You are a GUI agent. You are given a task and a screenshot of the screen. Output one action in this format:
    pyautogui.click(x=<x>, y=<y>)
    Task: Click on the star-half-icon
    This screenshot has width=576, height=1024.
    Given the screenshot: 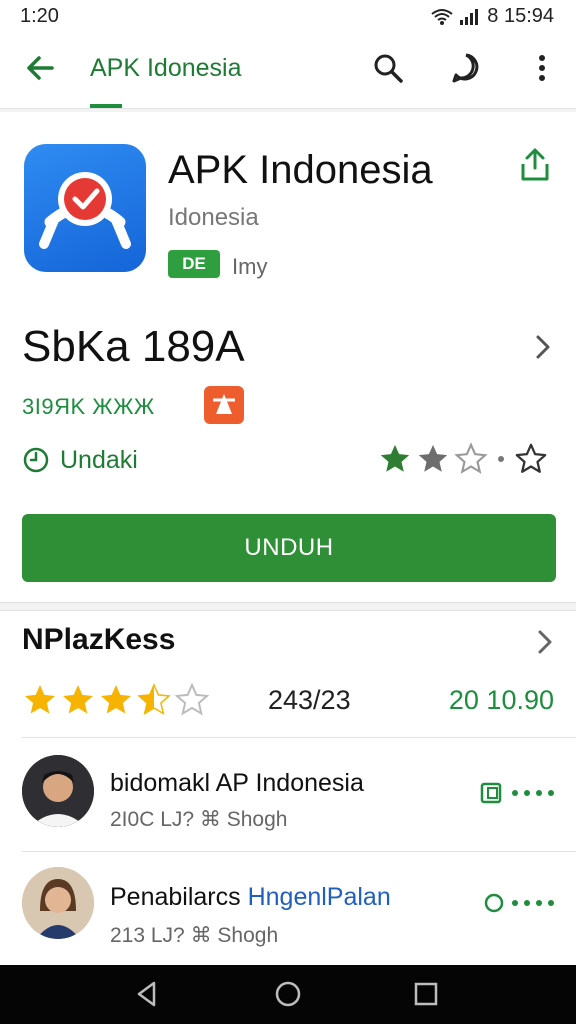 What is the action you would take?
    pyautogui.click(x=154, y=699)
    